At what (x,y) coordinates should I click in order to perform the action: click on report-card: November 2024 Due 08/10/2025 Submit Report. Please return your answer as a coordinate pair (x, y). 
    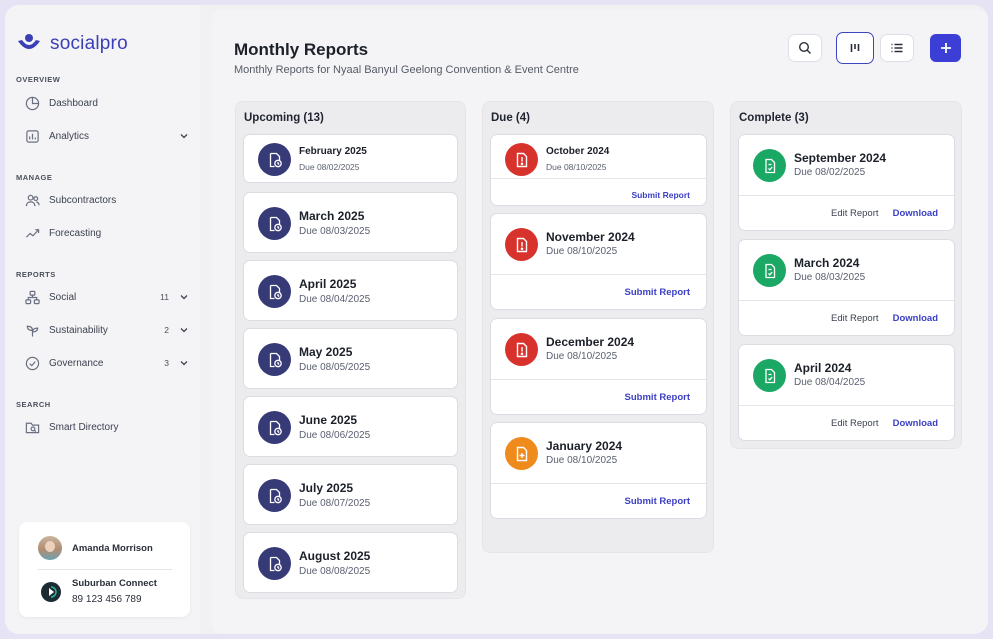
    Looking at the image, I should click on (598, 261).